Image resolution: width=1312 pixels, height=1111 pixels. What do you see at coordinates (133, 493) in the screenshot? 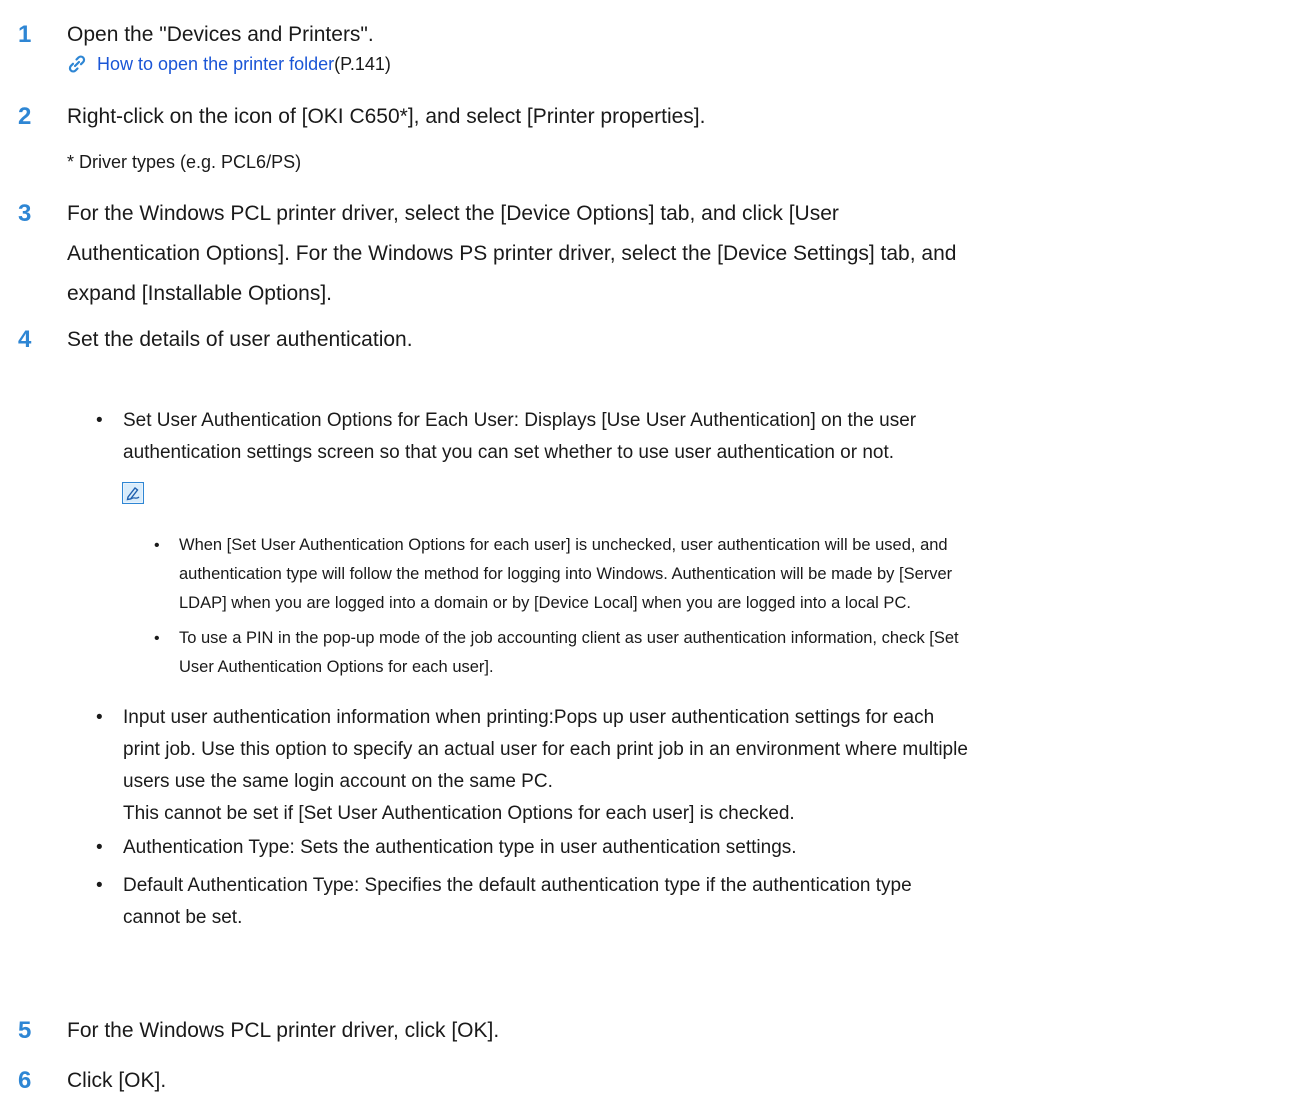
I see `memo-pencil-icon` at bounding box center [133, 493].